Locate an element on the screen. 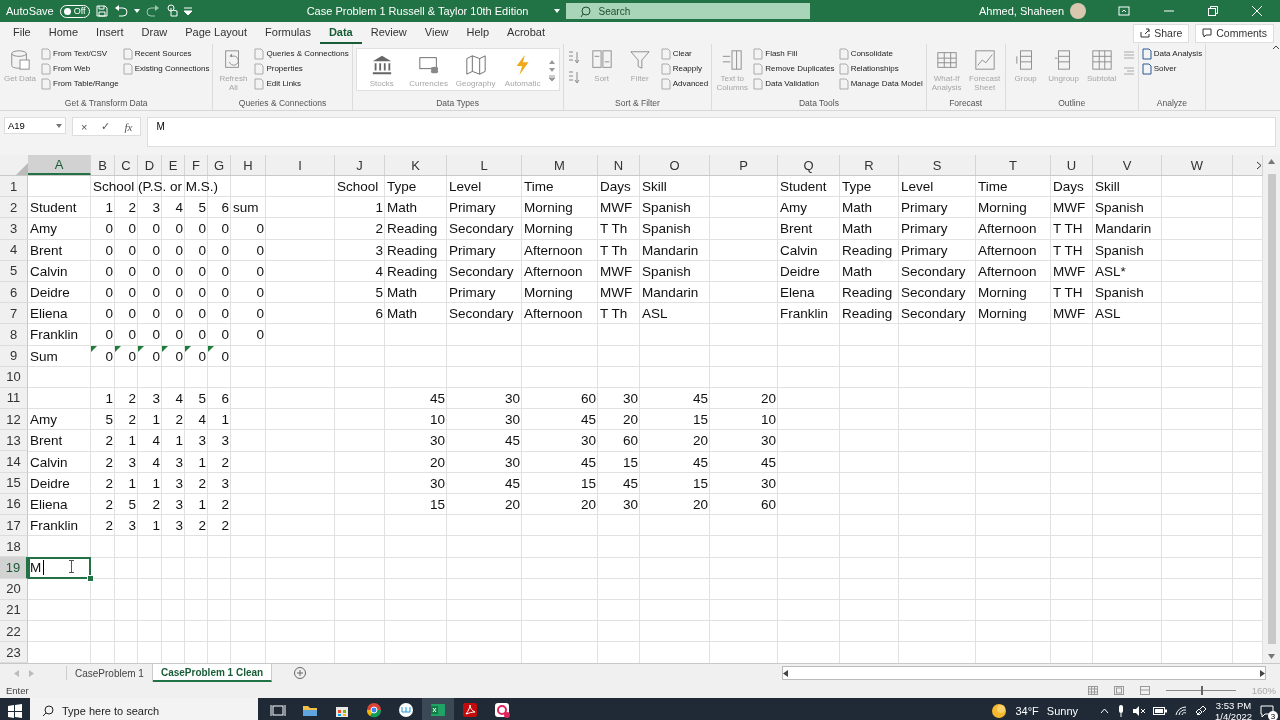 This screenshot has width=1280, height=720. row-header: 13 is located at coordinates (14, 441).